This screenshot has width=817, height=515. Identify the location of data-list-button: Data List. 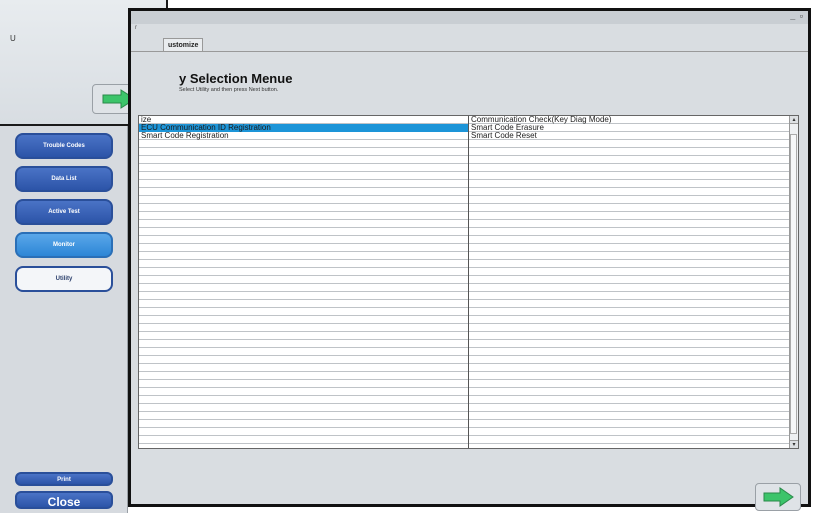
(64, 179).